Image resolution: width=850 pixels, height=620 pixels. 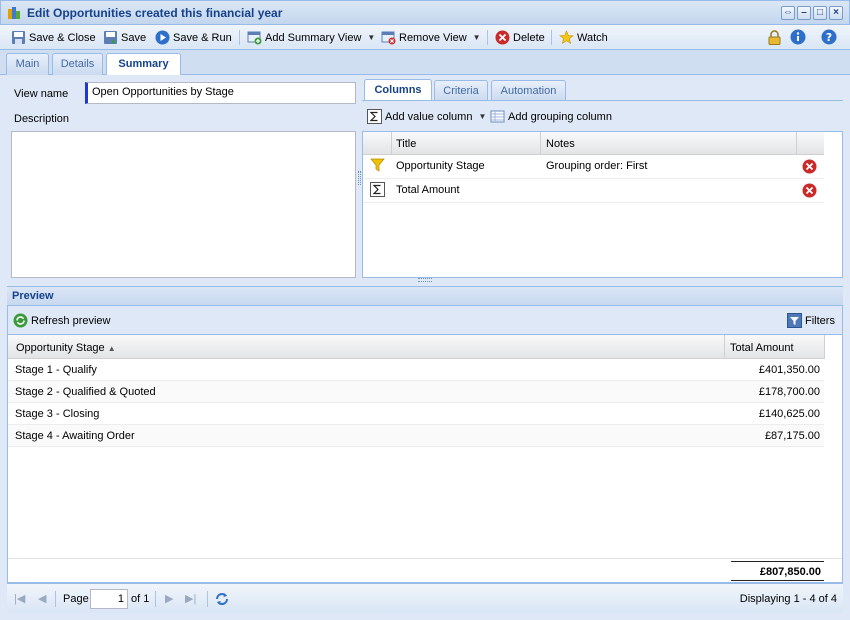 What do you see at coordinates (109, 599) in the screenshot?
I see `page-number-input: 1` at bounding box center [109, 599].